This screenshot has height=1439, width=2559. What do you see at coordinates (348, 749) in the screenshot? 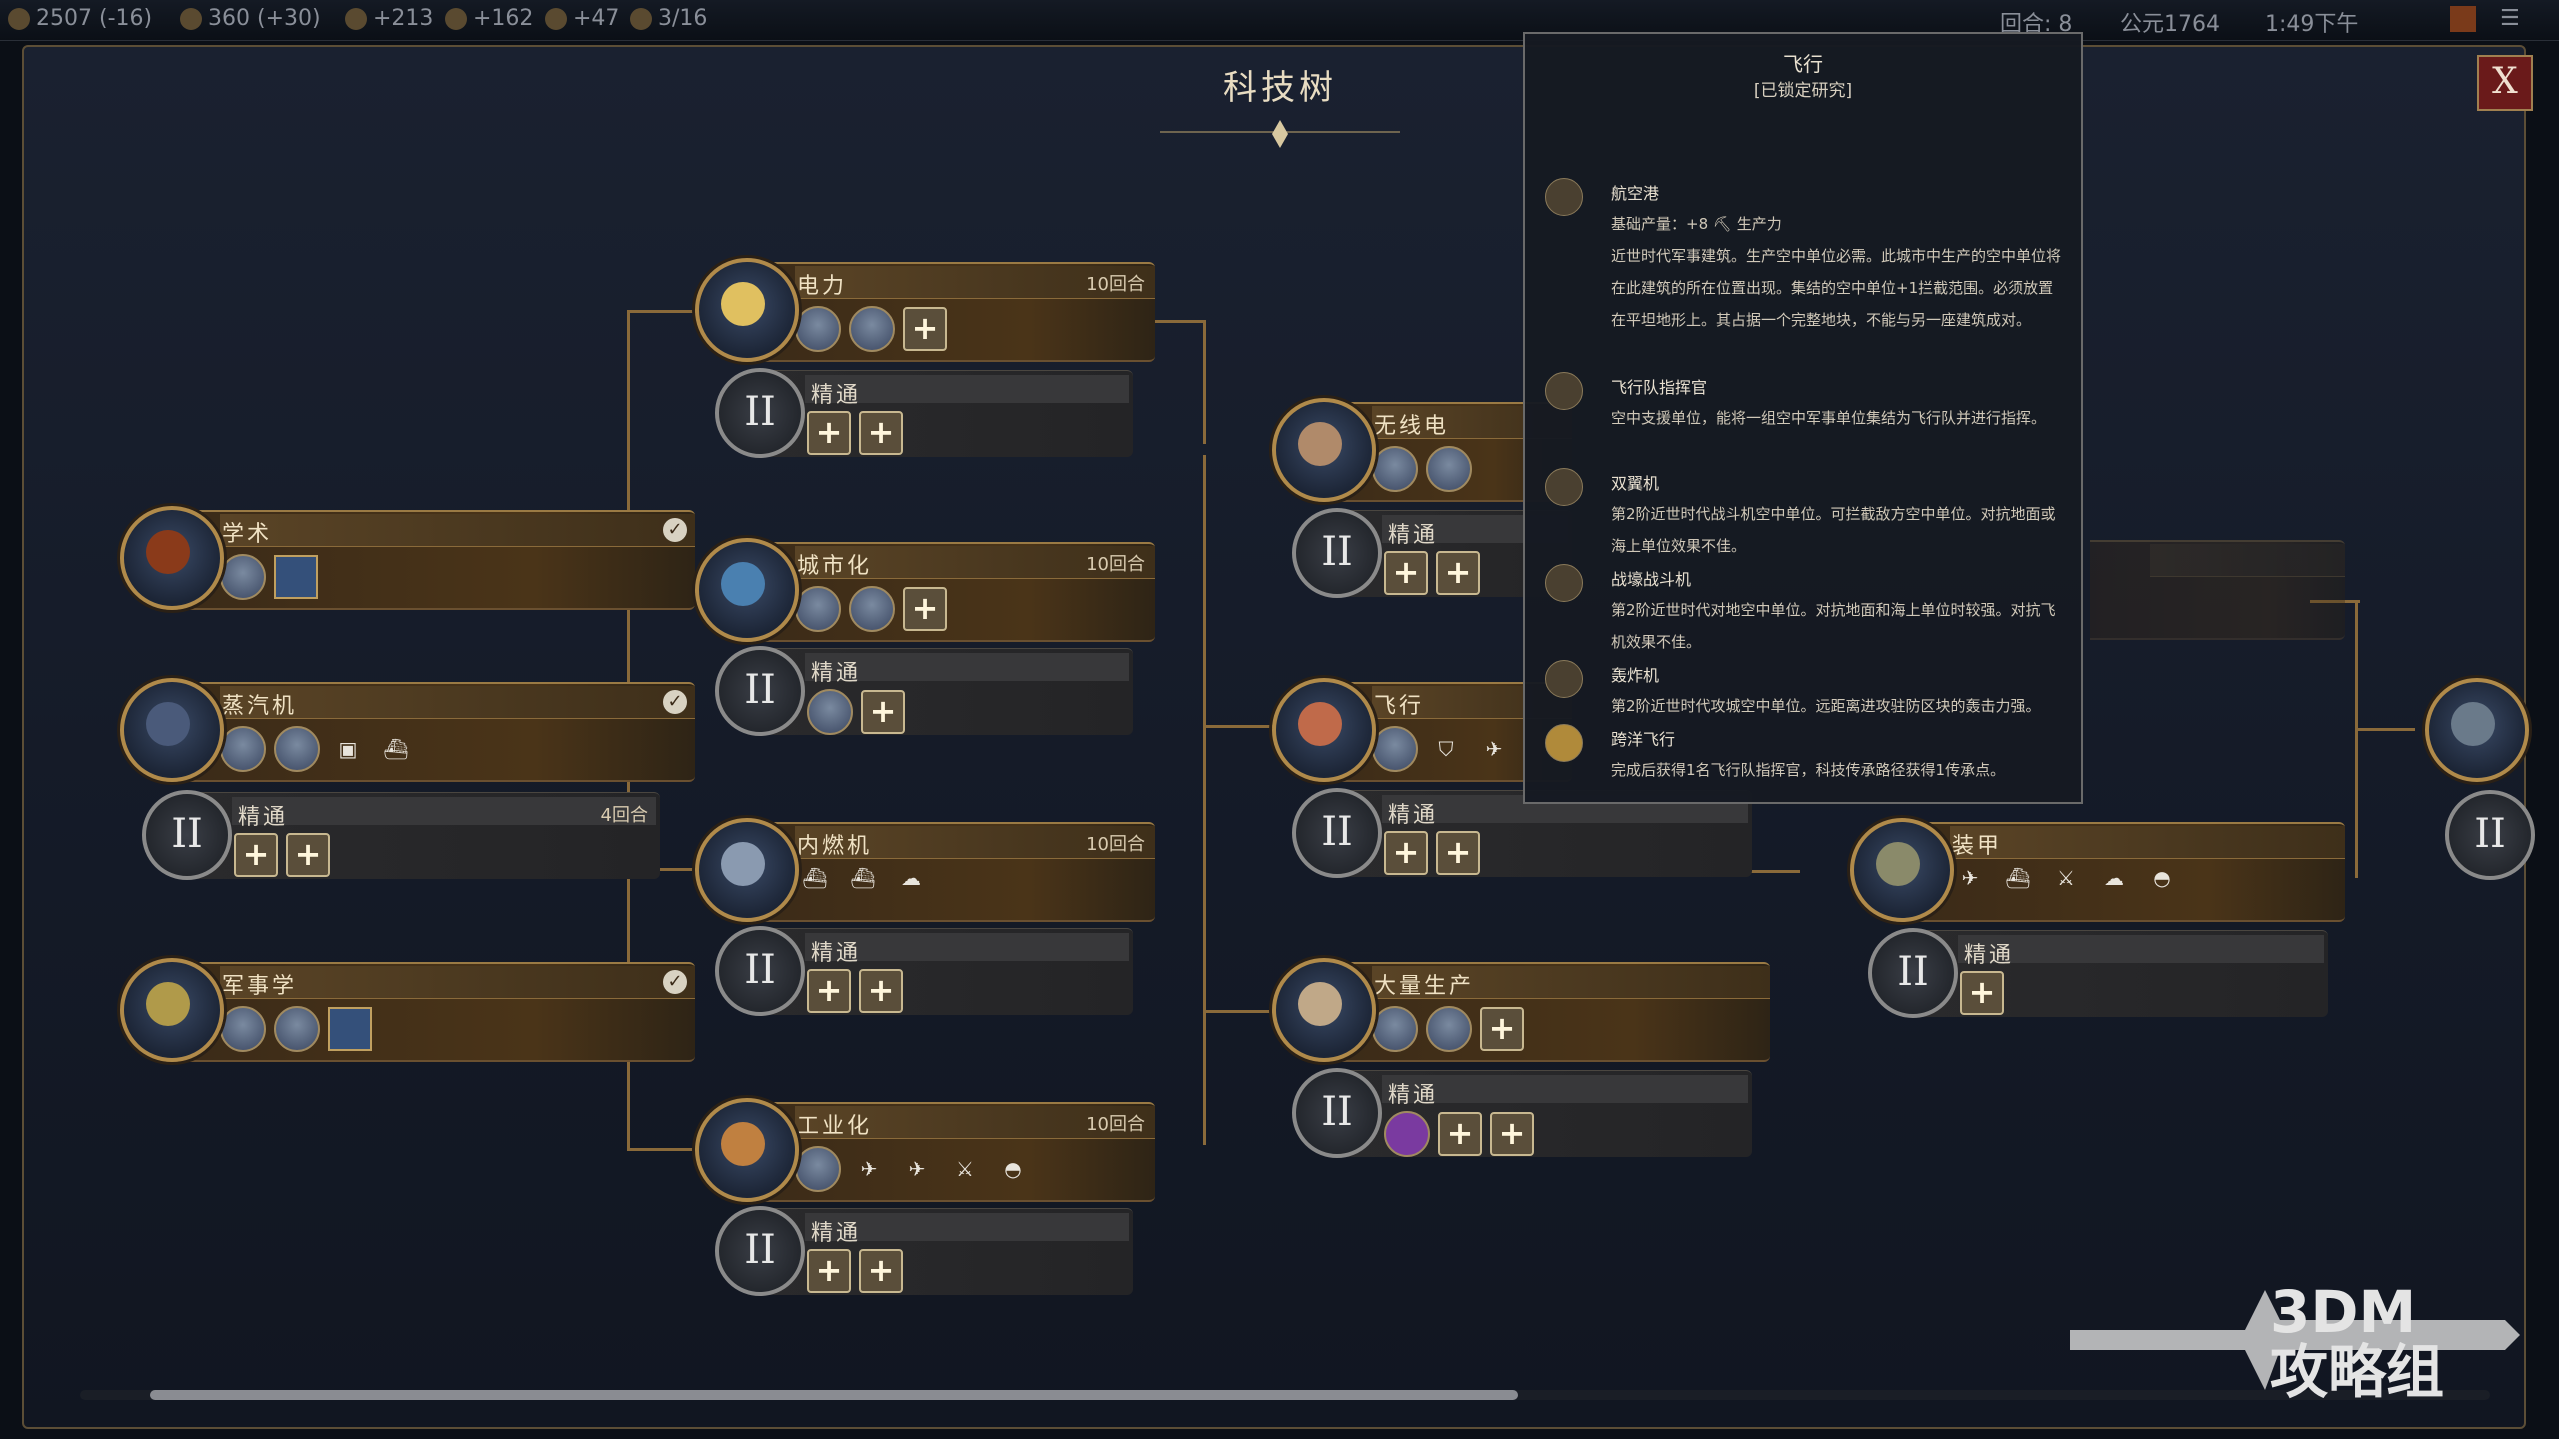
I see `train-unit-icon: ▣` at bounding box center [348, 749].